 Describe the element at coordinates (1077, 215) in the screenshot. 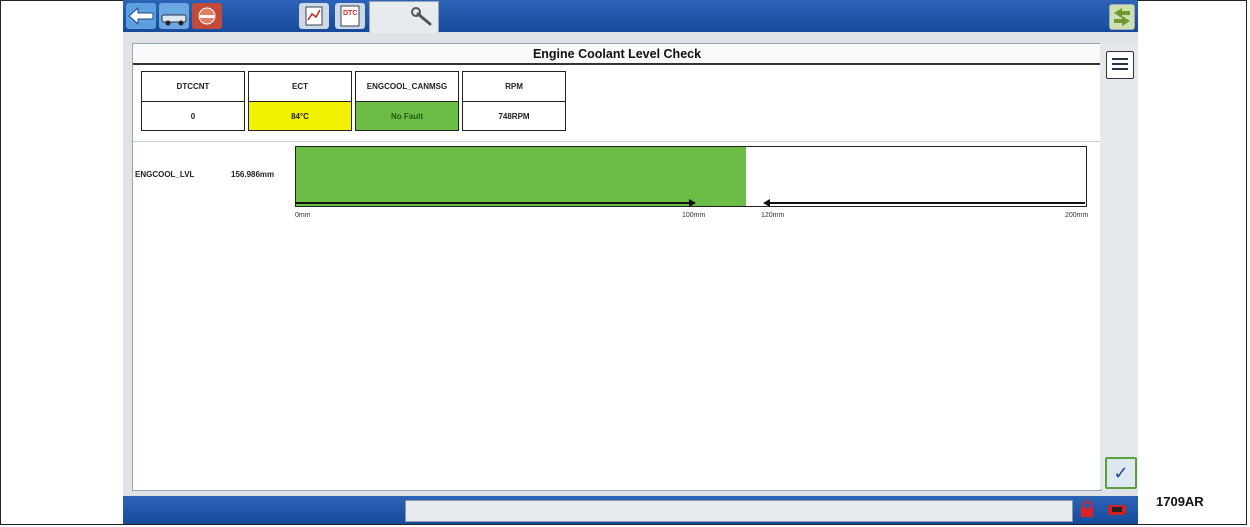

I see `gauge-tick-label: 200mm` at that location.